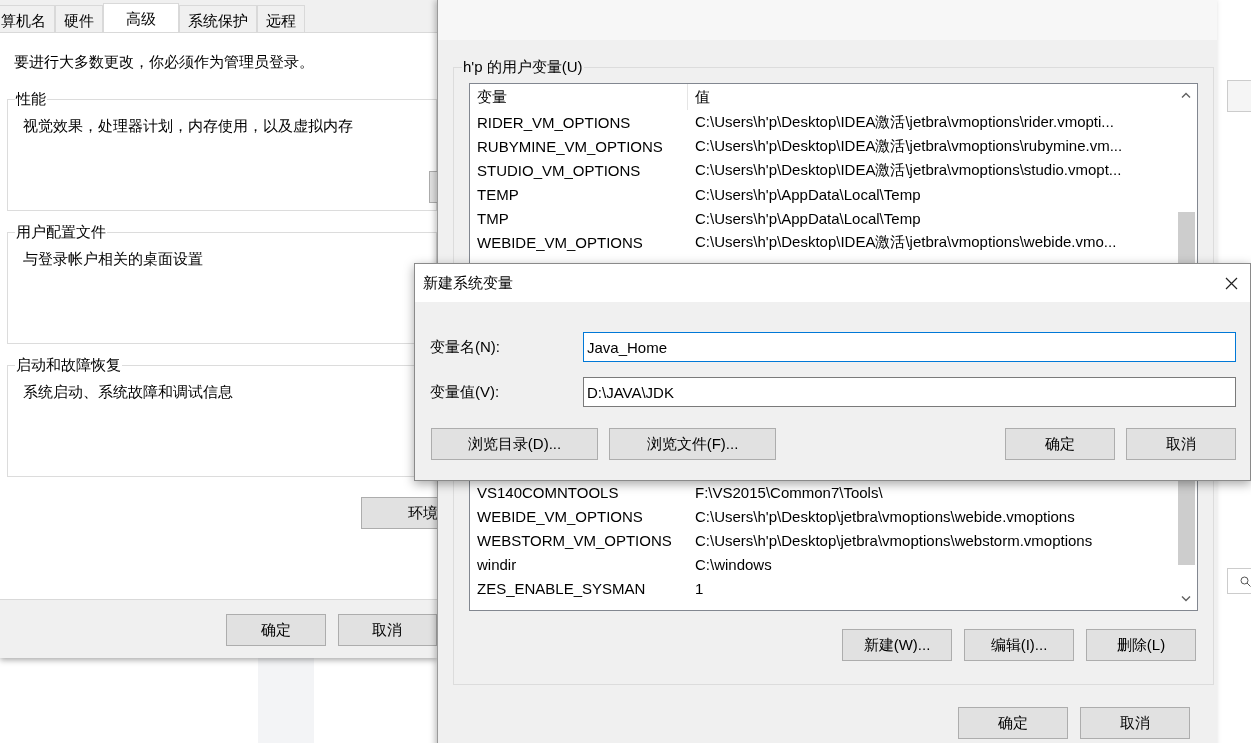 This screenshot has width=1251, height=743. What do you see at coordinates (893, 540) in the screenshot?
I see `variable-value: C:\Users\h'p\Desktop\jetbra\vmoptions\webstorm.vmoptions` at bounding box center [893, 540].